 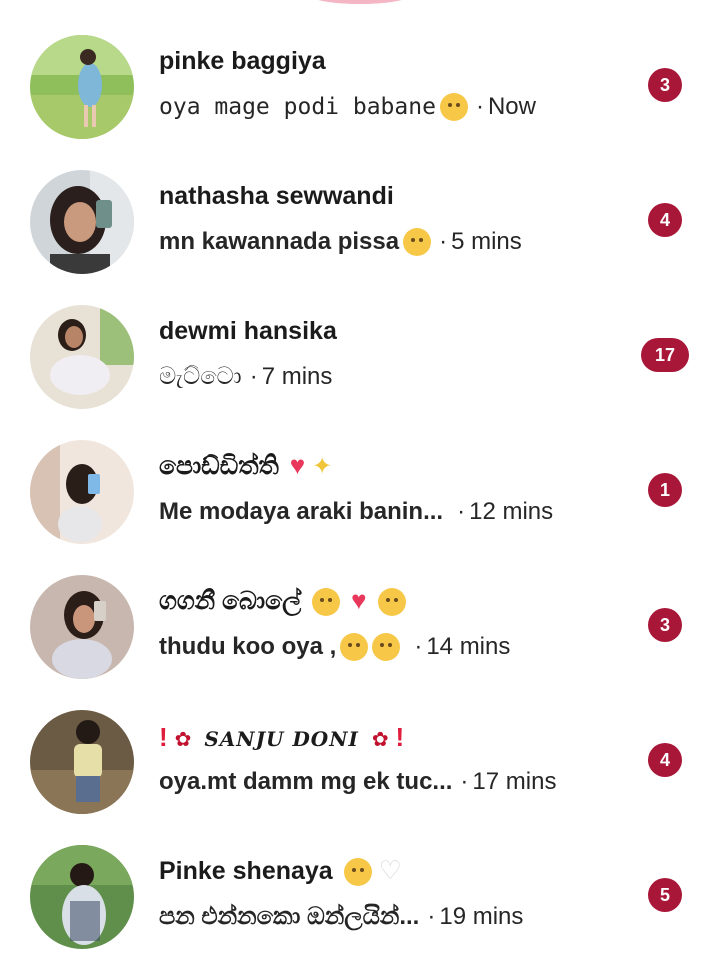 I want to click on white-heart-icon: ♡, so click(x=390, y=870).